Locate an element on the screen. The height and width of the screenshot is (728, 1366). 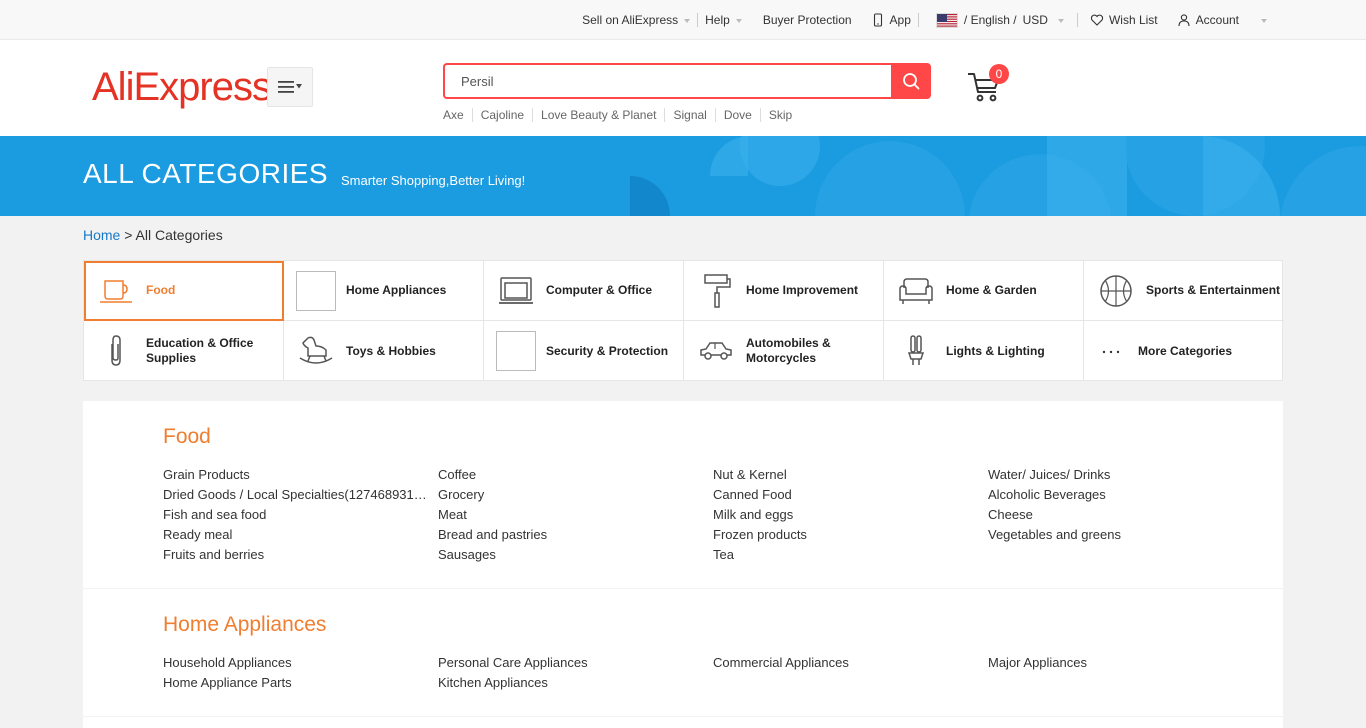
sell-on-aliexpress-link: Sell on AliExpress is located at coordinates (636, 20).